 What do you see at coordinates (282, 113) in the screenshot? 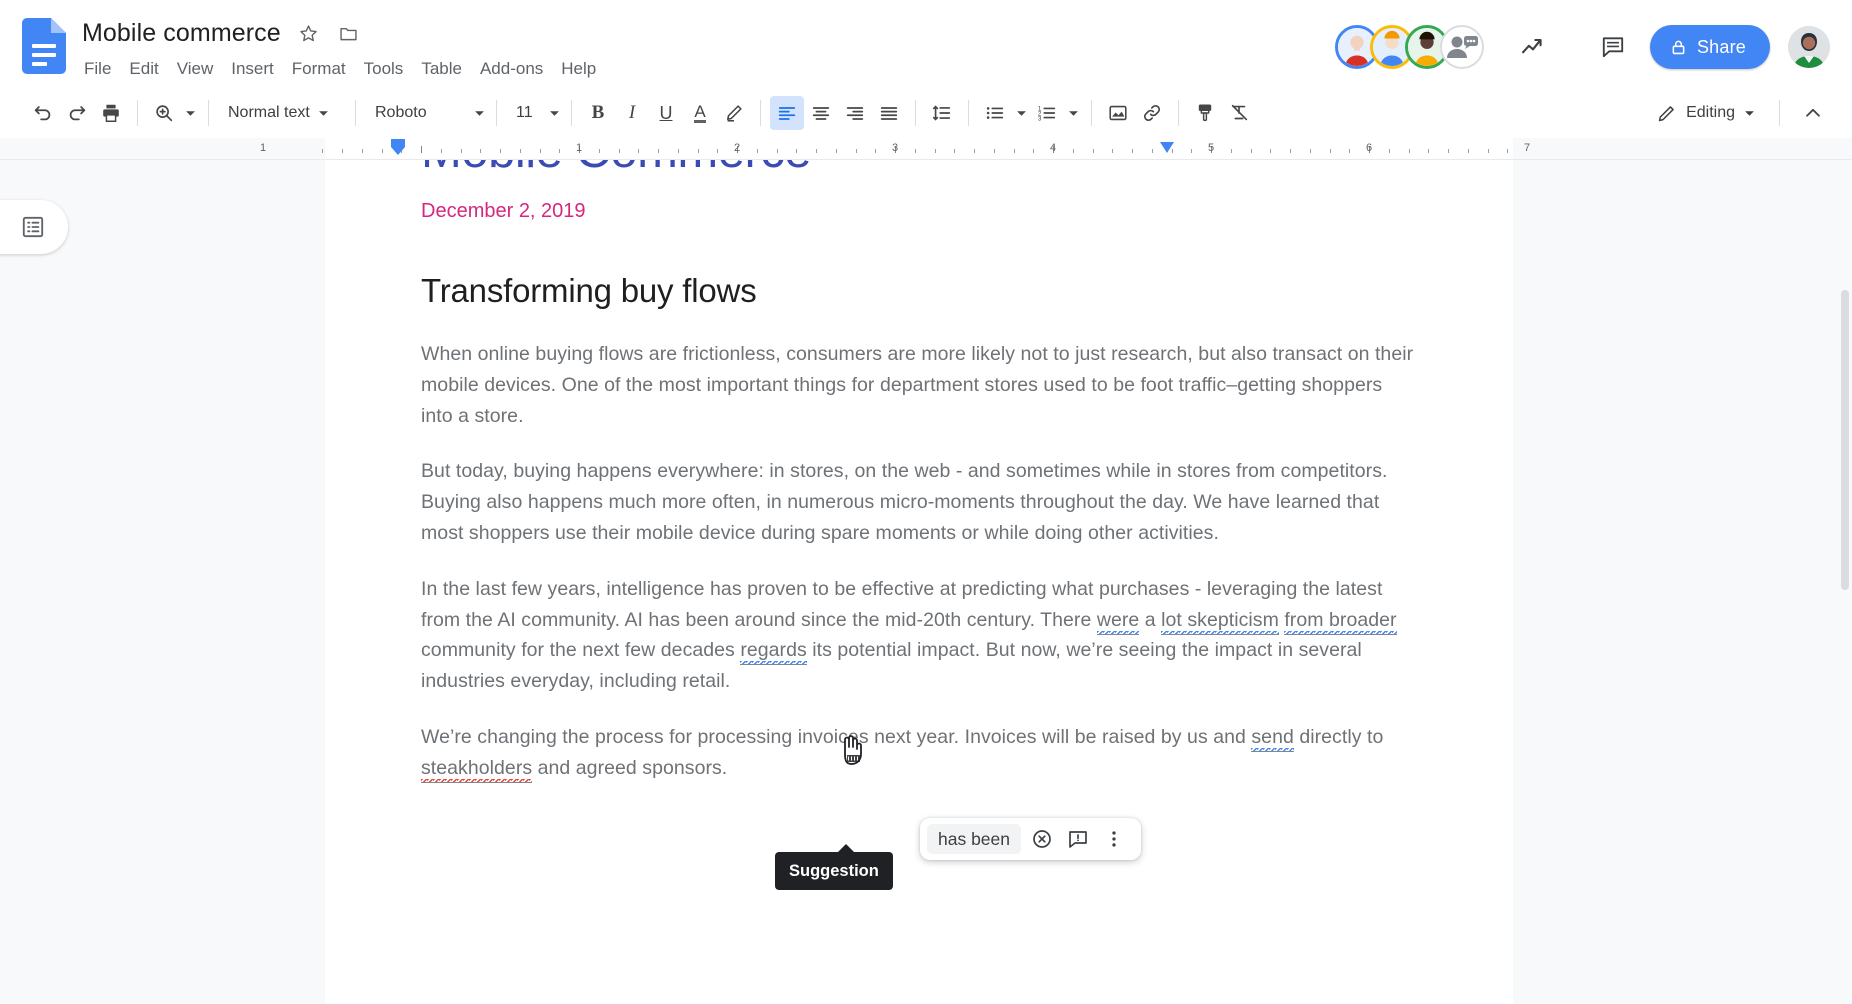
I see `paragraph-style-select: Normal text` at bounding box center [282, 113].